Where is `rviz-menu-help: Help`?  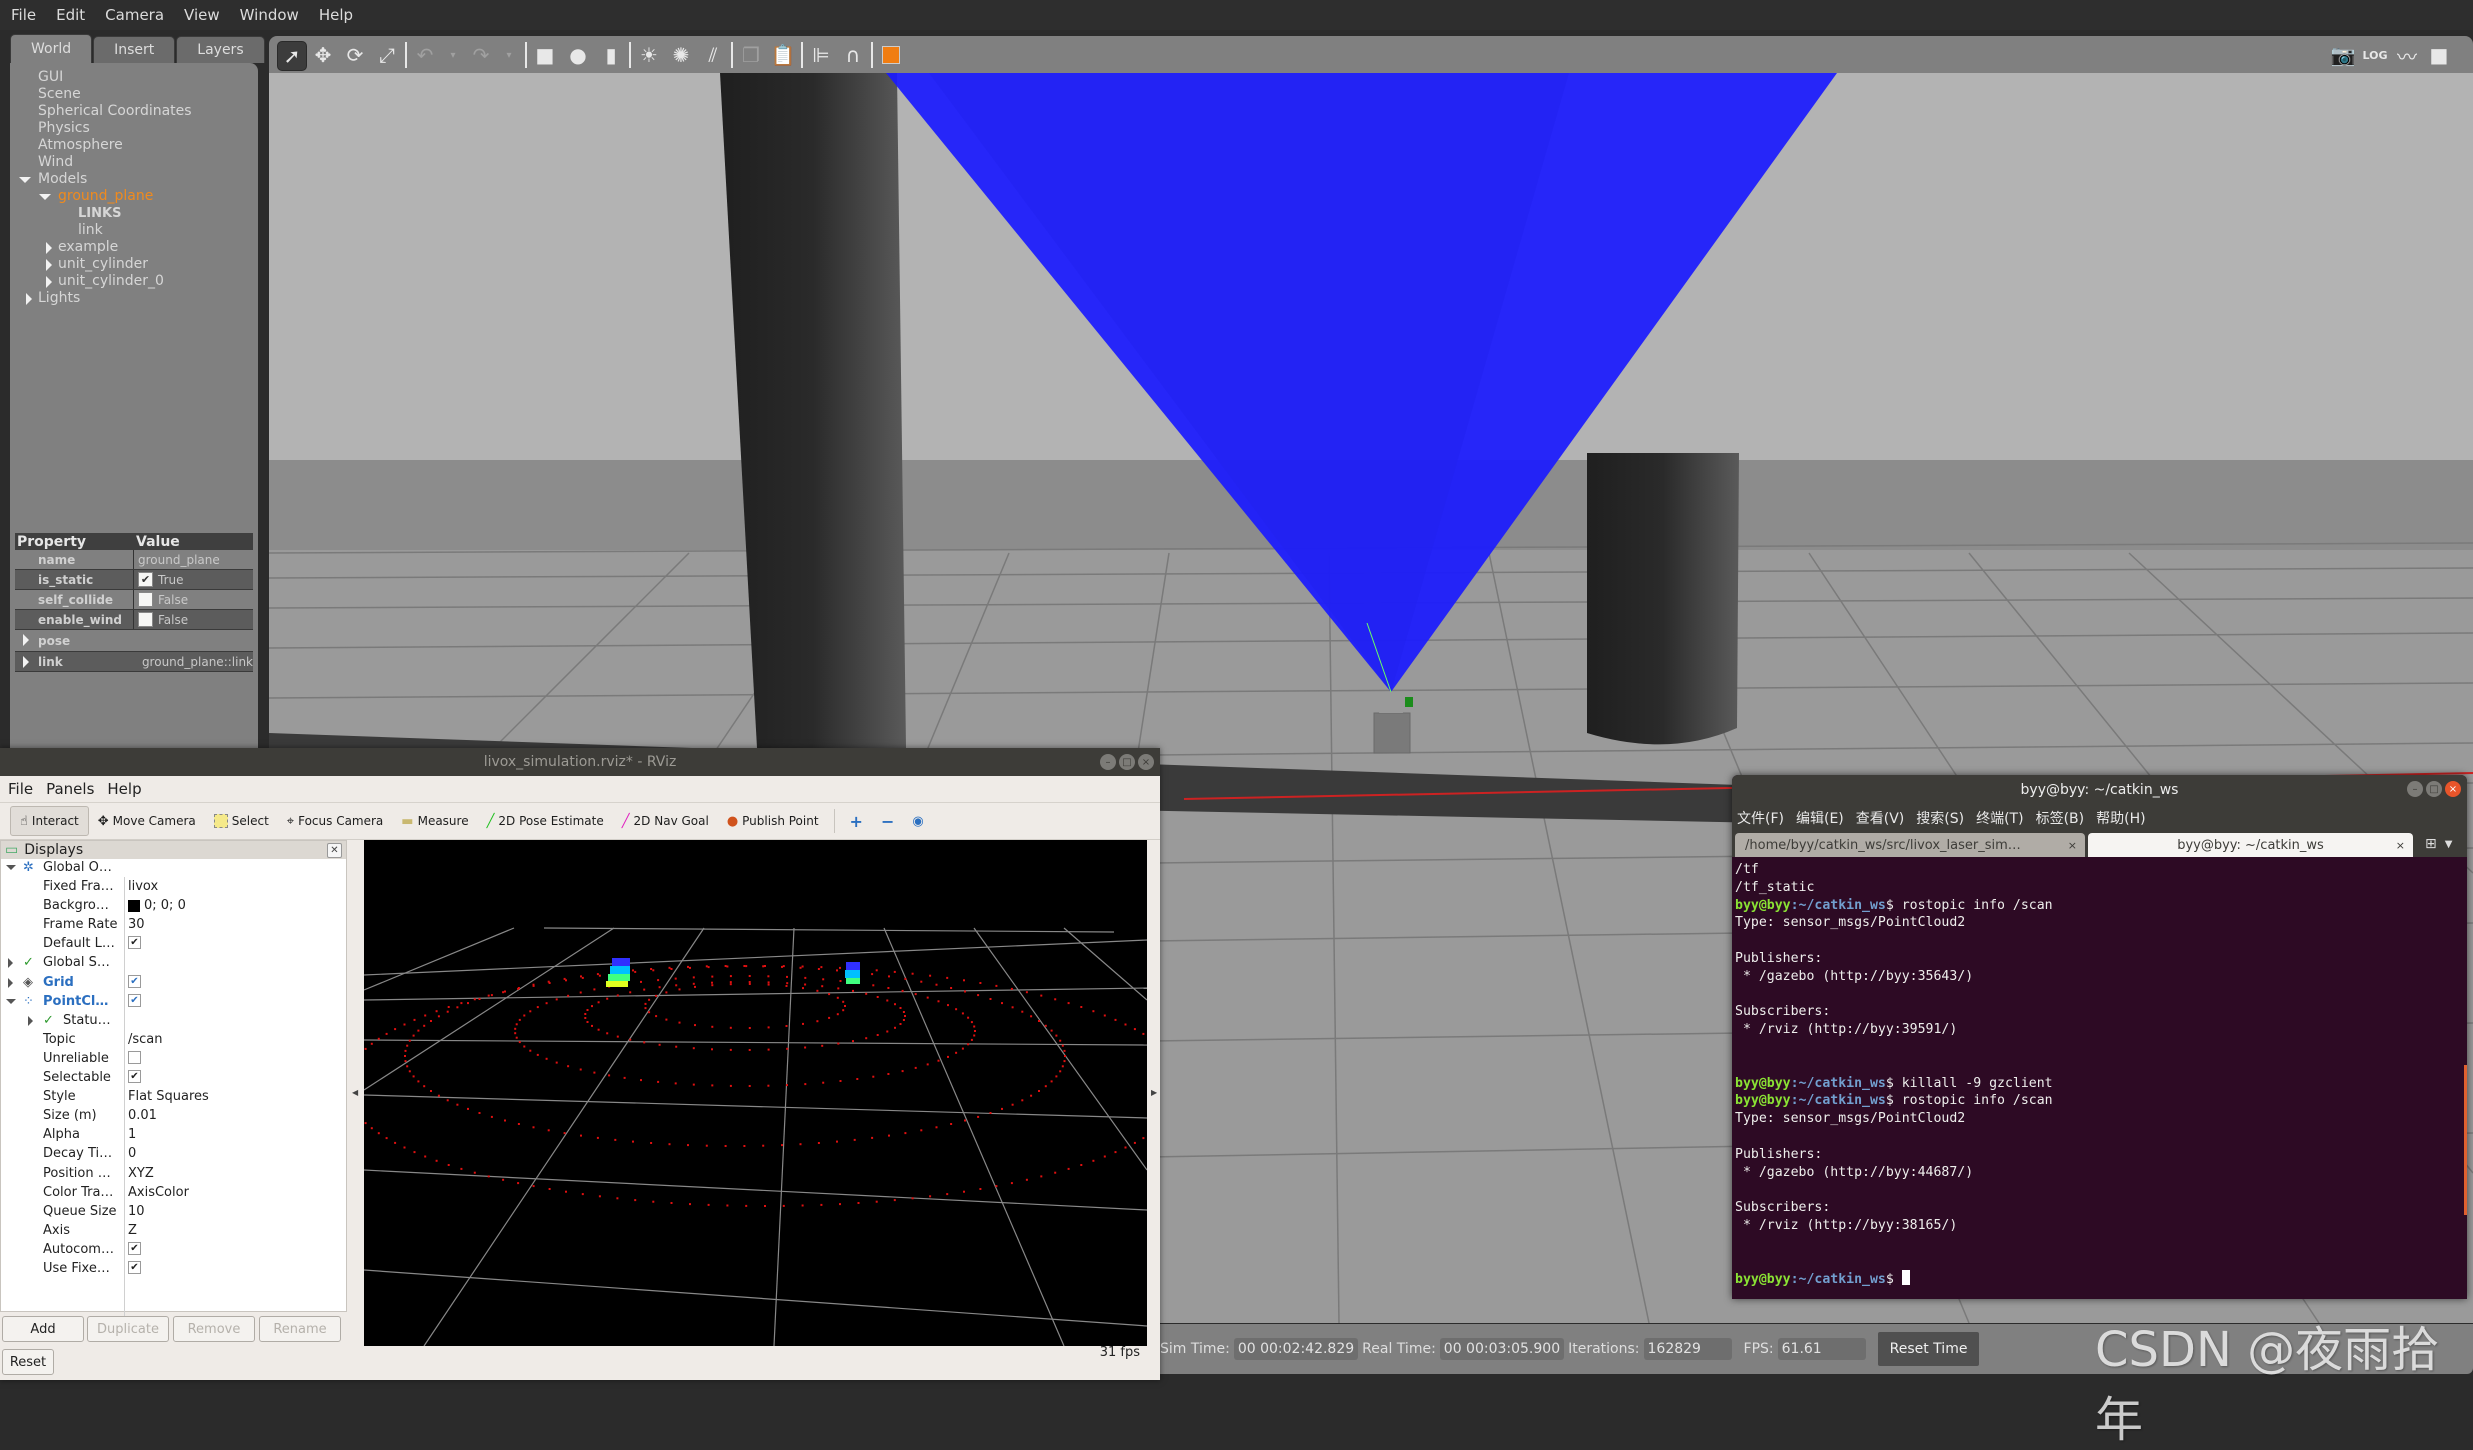
rviz-menu-help: Help is located at coordinates (122, 789).